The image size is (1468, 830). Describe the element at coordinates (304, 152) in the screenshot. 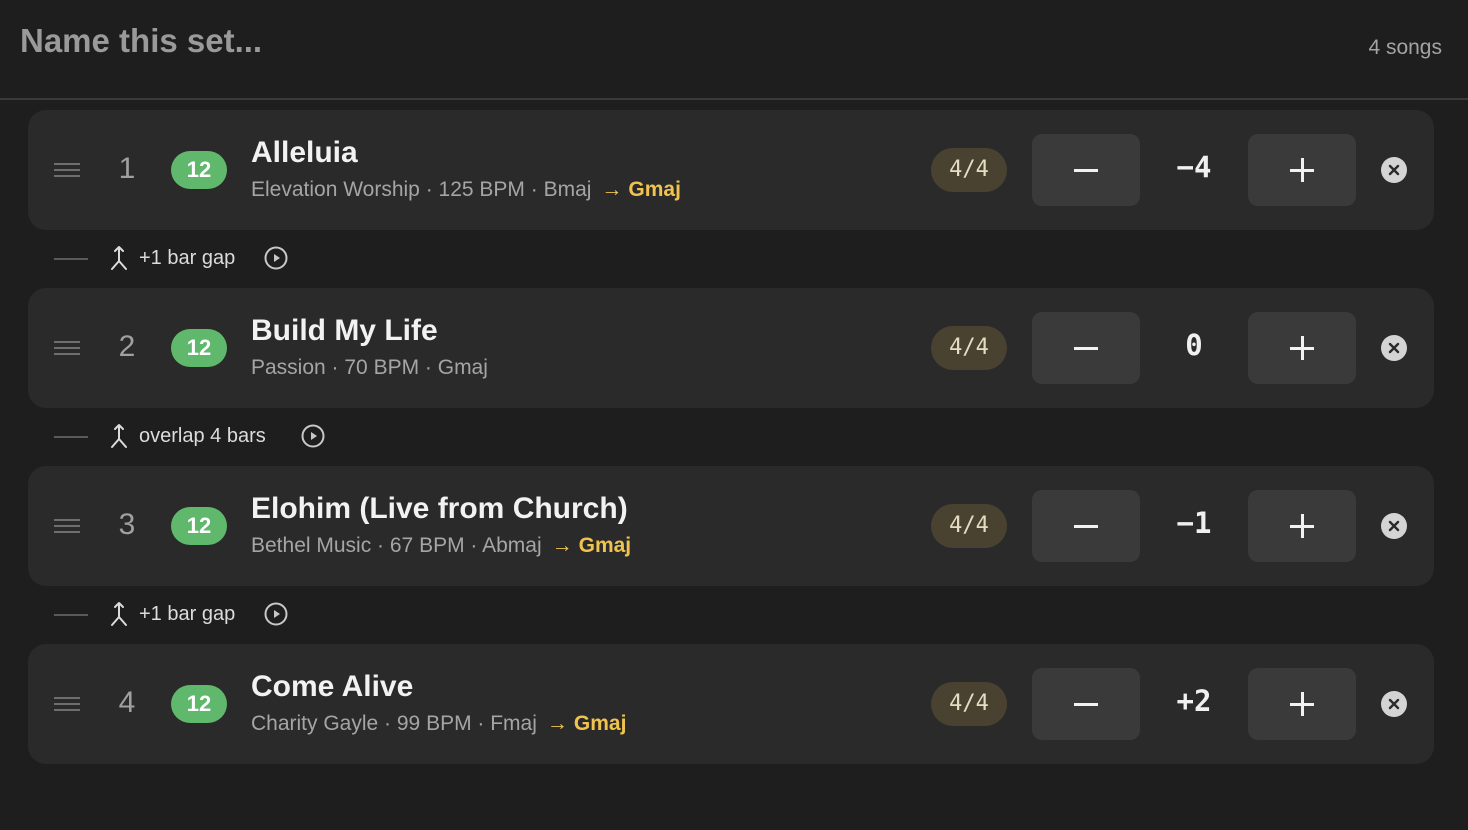

I see `song-title: Alleluia` at that location.